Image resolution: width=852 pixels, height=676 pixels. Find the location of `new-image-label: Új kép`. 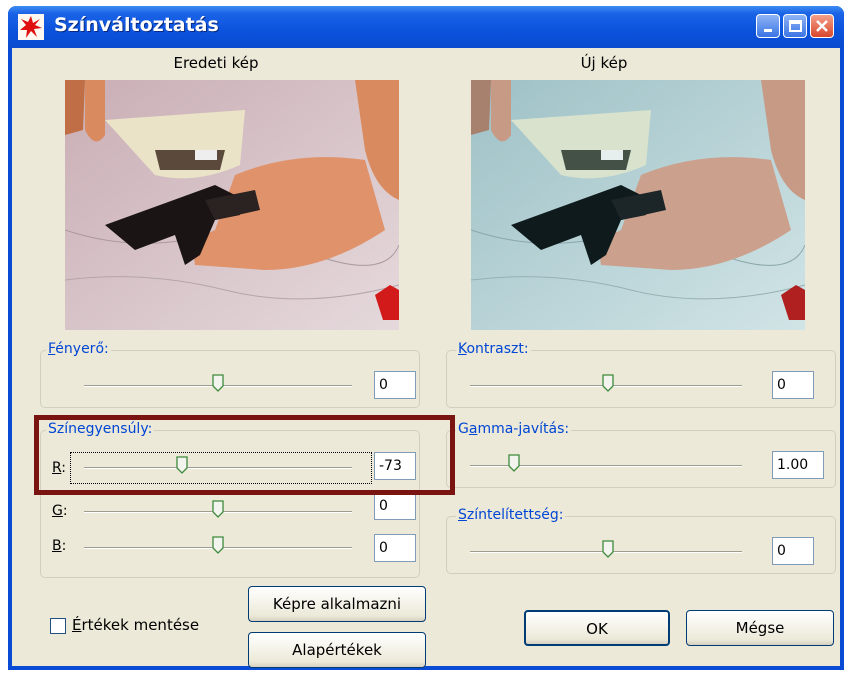

new-image-label: Új kép is located at coordinates (604, 63).